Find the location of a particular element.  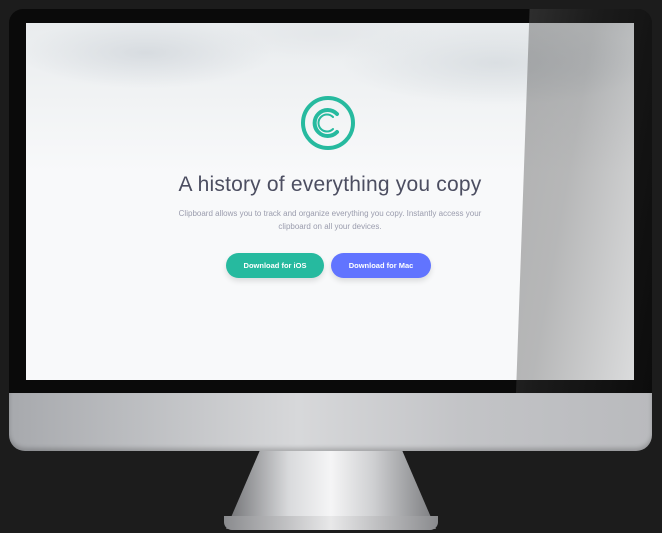

monitor-stand-base is located at coordinates (331, 523).